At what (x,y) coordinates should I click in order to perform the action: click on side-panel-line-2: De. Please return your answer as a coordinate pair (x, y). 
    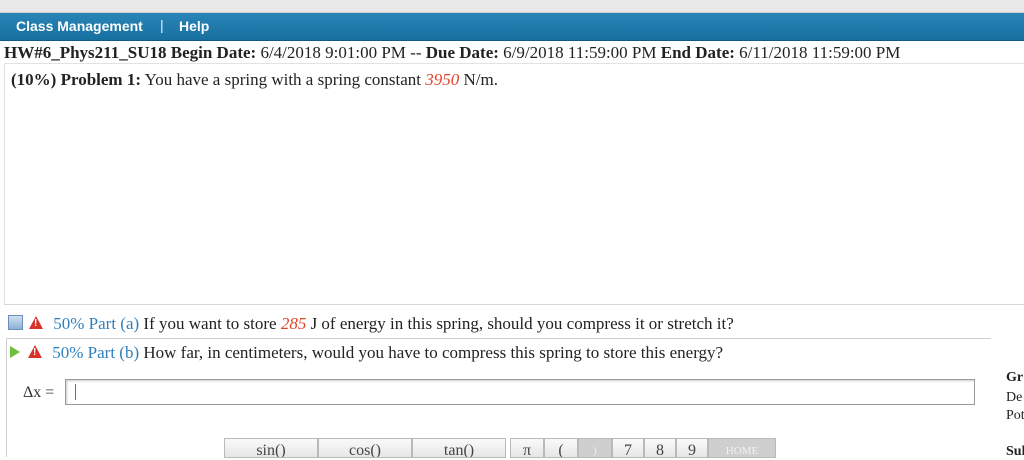
    Looking at the image, I should click on (1014, 397).